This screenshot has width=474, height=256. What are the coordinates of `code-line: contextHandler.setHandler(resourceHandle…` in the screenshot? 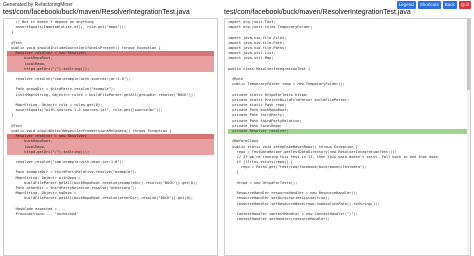 It's located at (279, 219).